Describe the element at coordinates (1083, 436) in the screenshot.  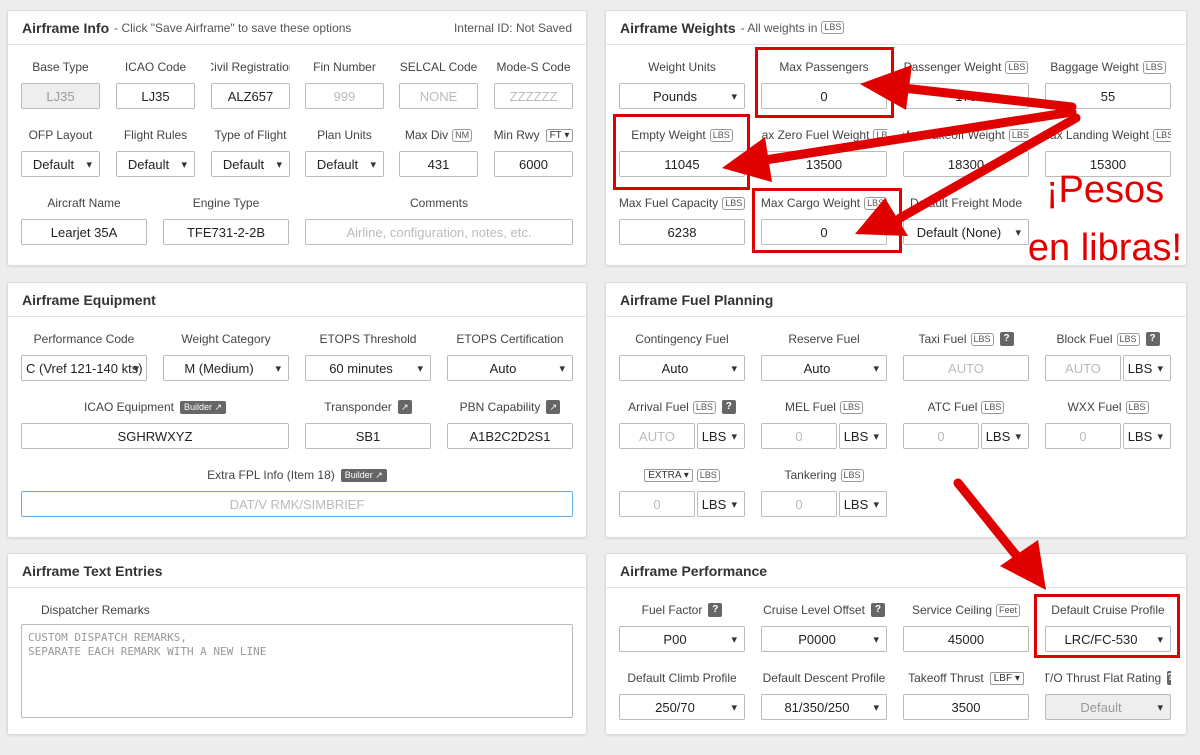
I see `wxx-fuel-input: 0` at that location.